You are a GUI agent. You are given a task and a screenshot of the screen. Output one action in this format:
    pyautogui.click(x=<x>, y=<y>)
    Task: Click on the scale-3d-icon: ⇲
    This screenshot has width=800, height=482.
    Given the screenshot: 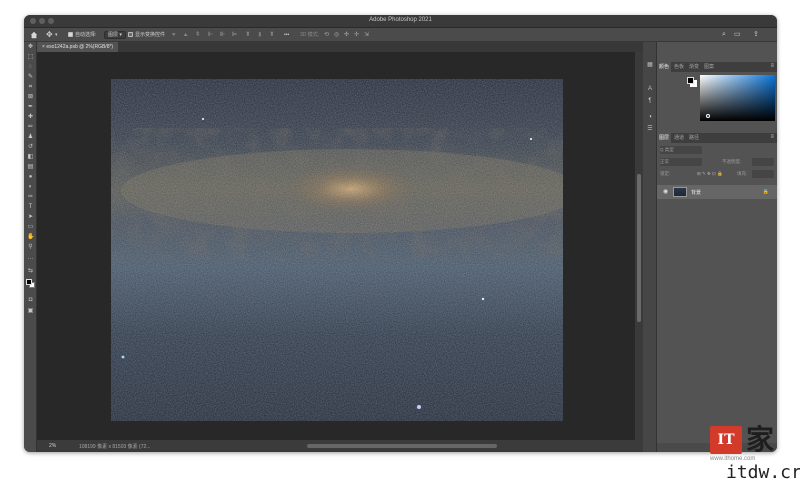 What is the action you would take?
    pyautogui.click(x=366, y=35)
    